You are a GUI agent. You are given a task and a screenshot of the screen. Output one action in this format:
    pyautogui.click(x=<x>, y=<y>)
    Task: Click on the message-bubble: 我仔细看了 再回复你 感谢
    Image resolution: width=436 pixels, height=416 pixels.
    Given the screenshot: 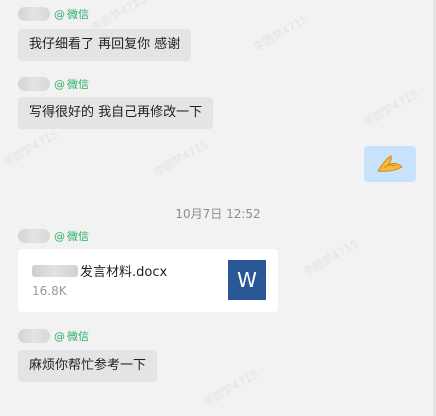 What is the action you would take?
    pyautogui.click(x=105, y=45)
    